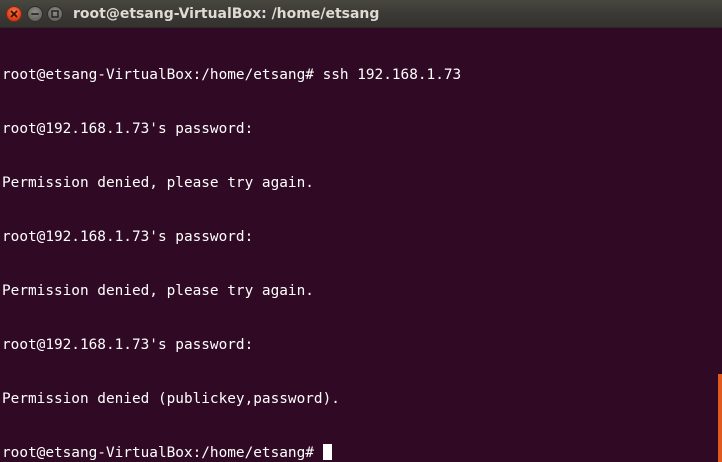 Image resolution: width=722 pixels, height=462 pixels. What do you see at coordinates (226, 14) in the screenshot?
I see `window-title: root@etsang-VirtualBox: /home/etsang` at bounding box center [226, 14].